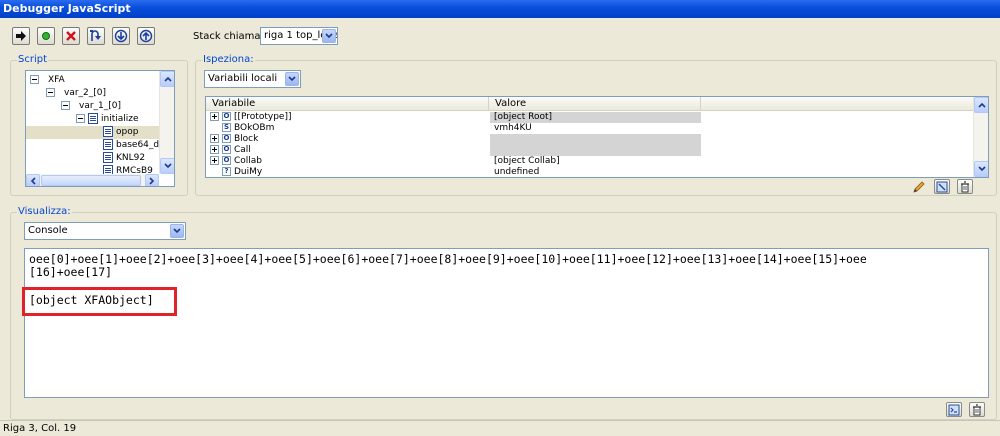  I want to click on scroll-thumb, so click(91, 180).